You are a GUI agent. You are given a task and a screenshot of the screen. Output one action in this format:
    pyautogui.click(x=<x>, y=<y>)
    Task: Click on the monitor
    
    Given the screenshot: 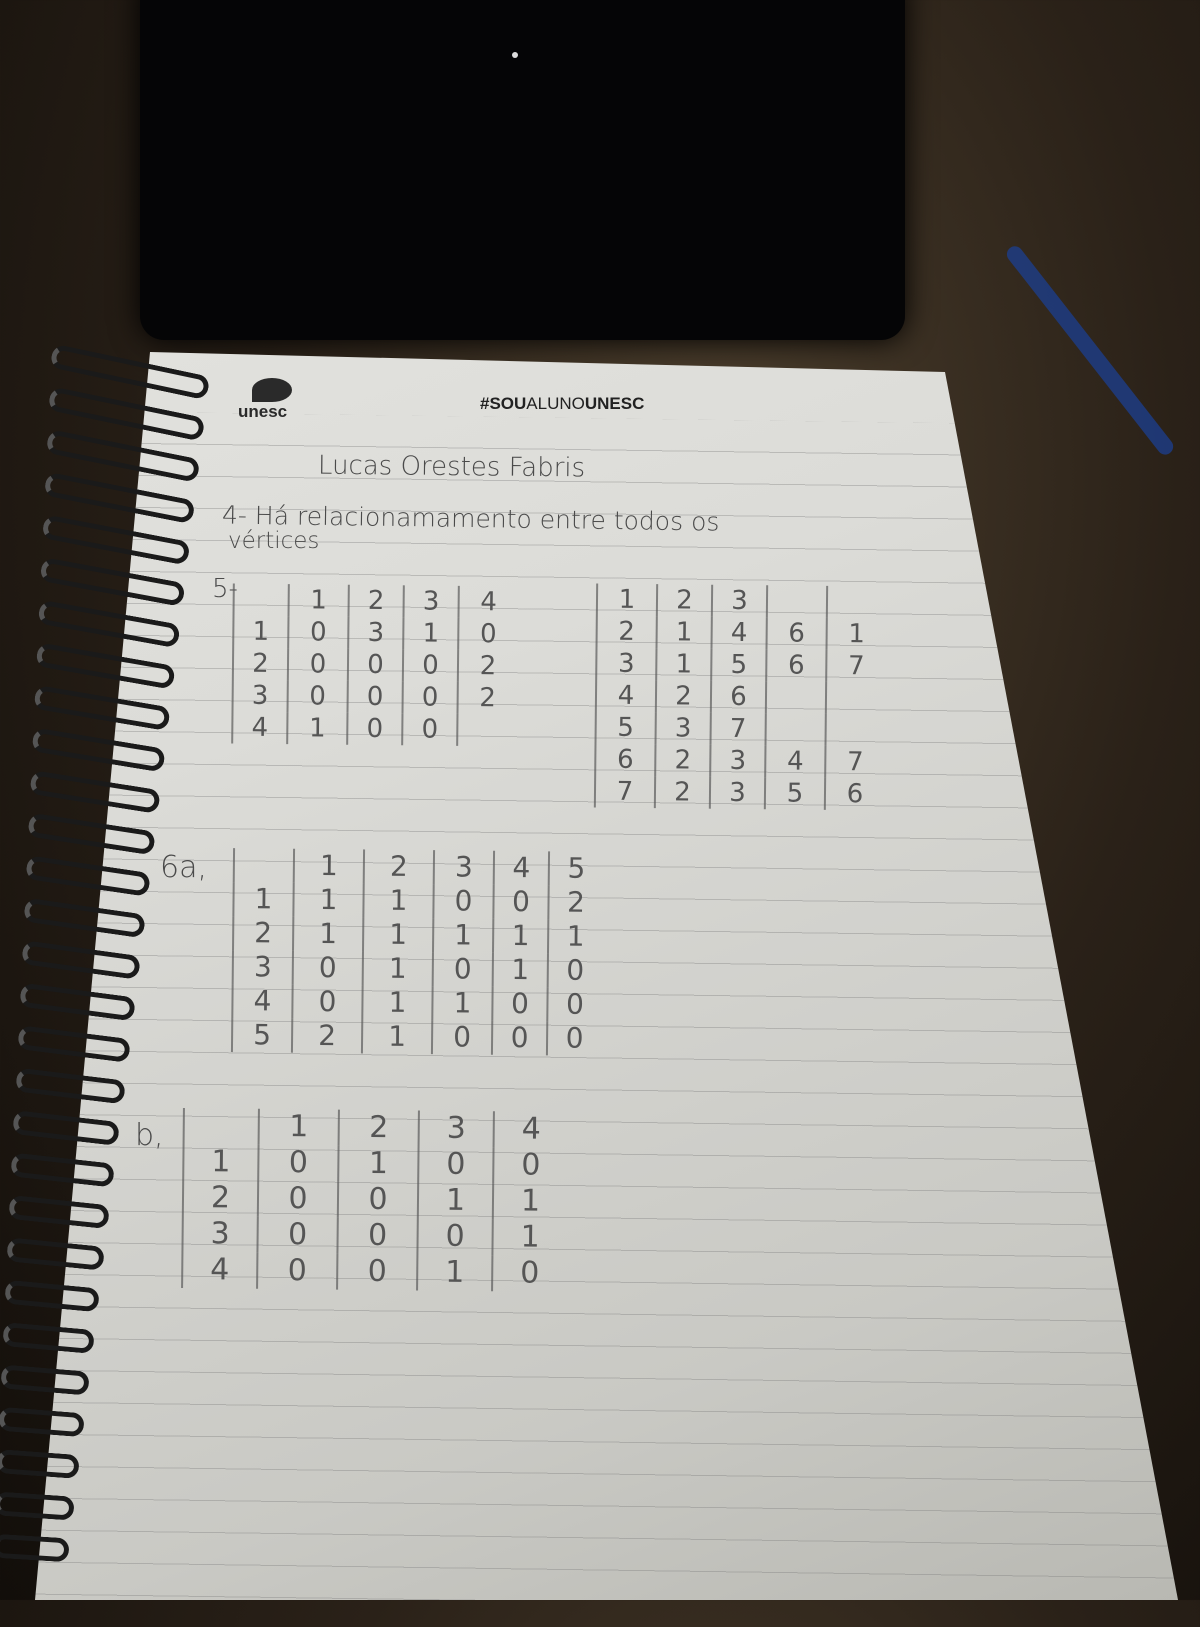 What is the action you would take?
    pyautogui.click(x=522, y=170)
    